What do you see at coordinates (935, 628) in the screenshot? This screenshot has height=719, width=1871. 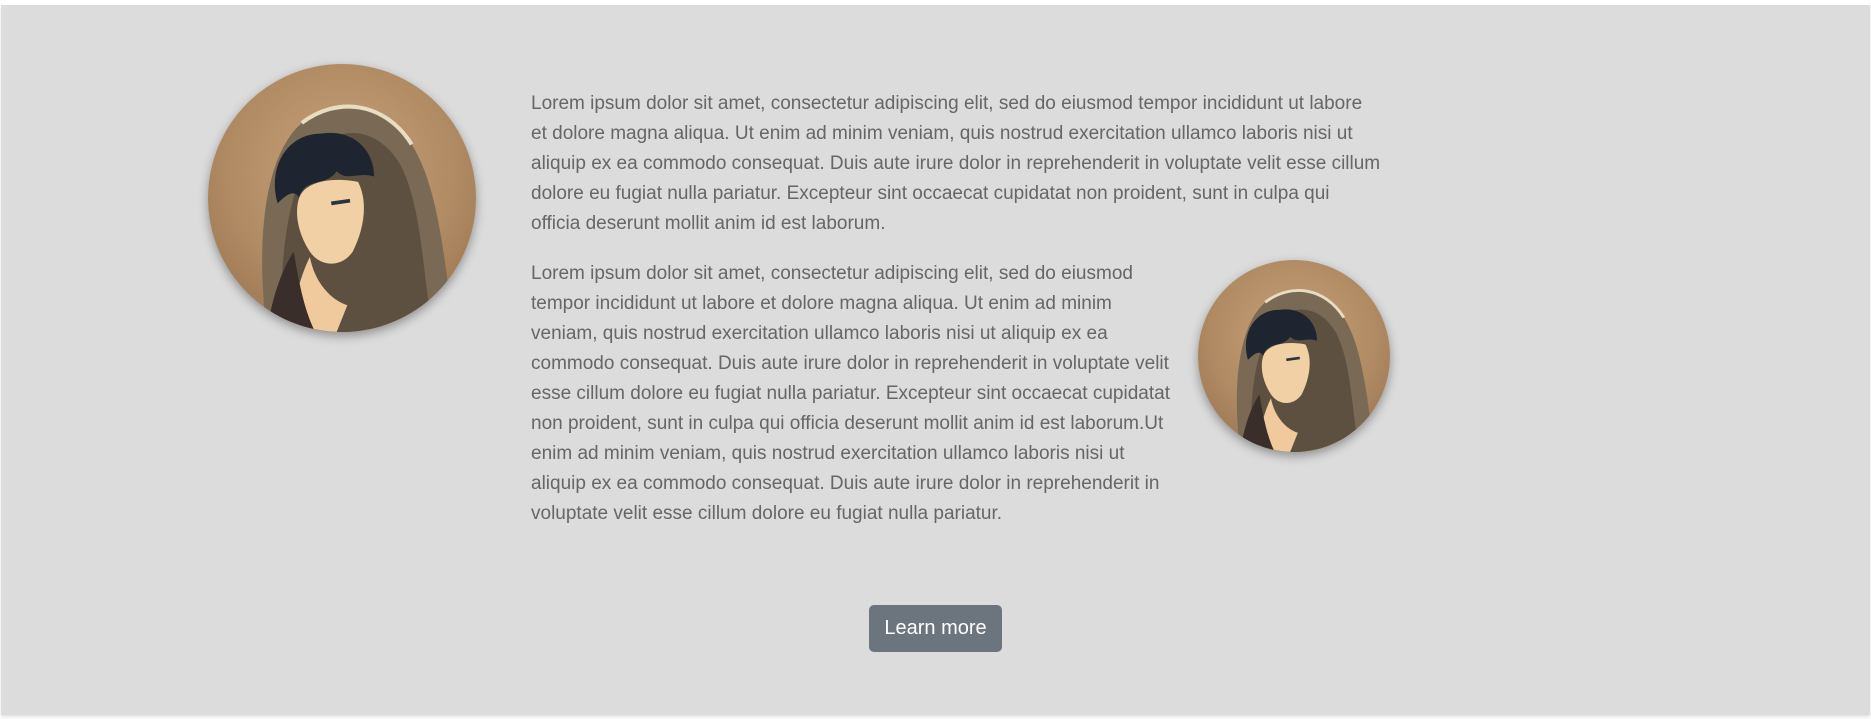 I see `learn-more-button: Learn more` at bounding box center [935, 628].